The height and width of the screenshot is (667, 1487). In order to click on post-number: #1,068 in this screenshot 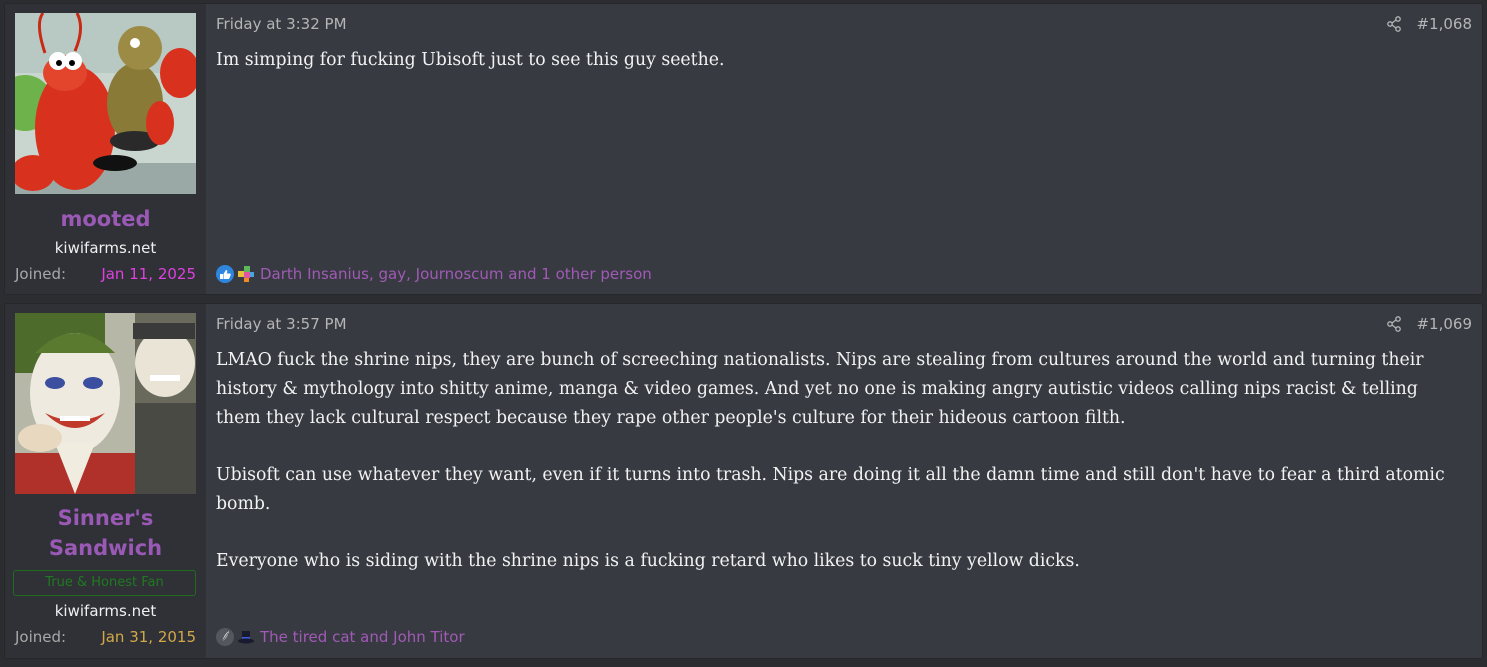, I will do `click(1444, 24)`.